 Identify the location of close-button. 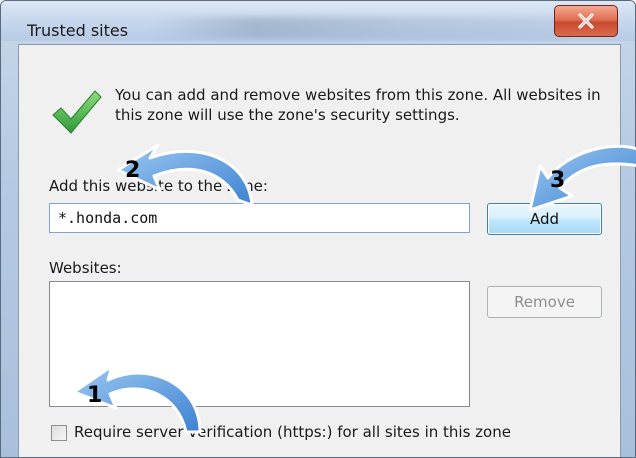
(586, 21).